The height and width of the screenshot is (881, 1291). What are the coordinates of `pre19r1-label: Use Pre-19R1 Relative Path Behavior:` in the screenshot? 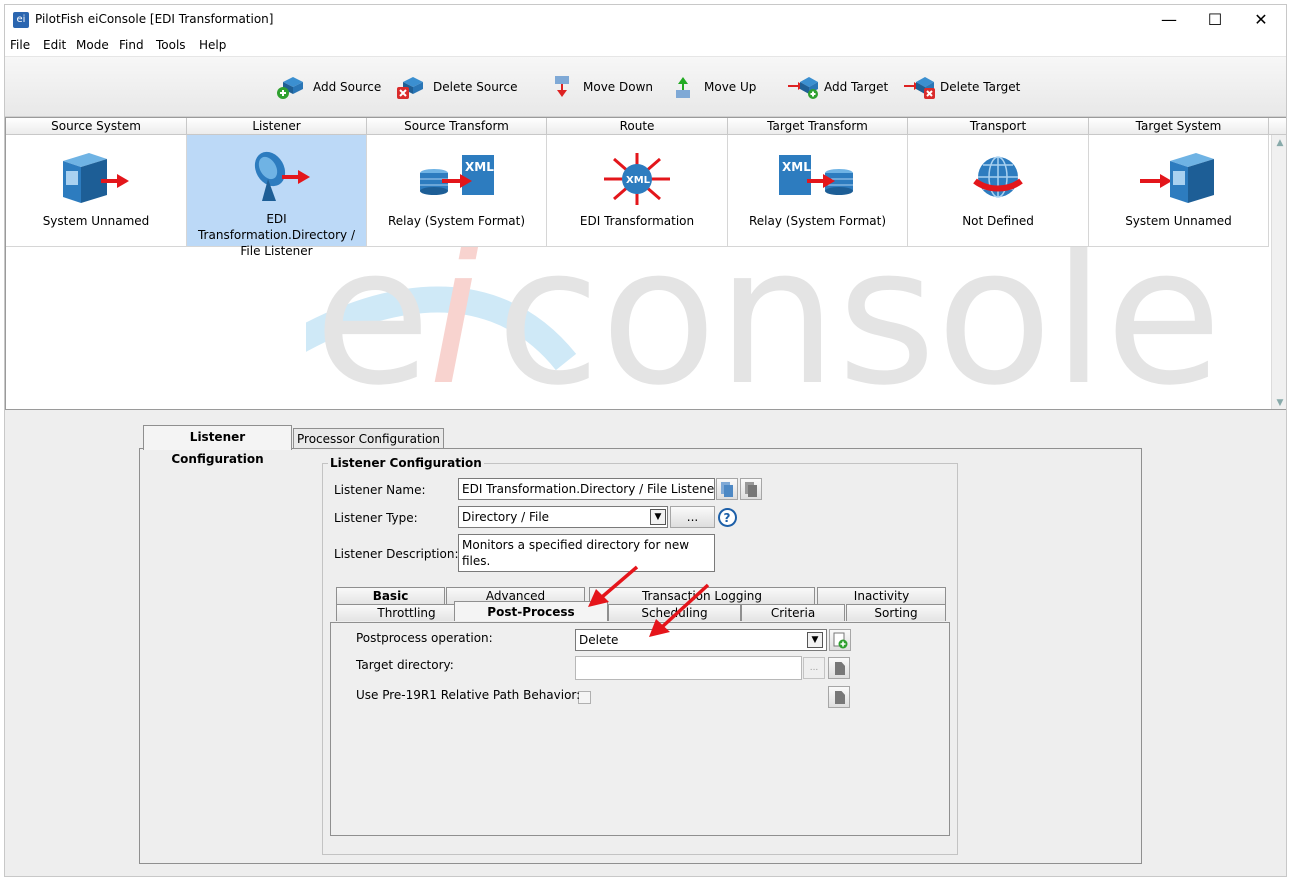 It's located at (468, 695).